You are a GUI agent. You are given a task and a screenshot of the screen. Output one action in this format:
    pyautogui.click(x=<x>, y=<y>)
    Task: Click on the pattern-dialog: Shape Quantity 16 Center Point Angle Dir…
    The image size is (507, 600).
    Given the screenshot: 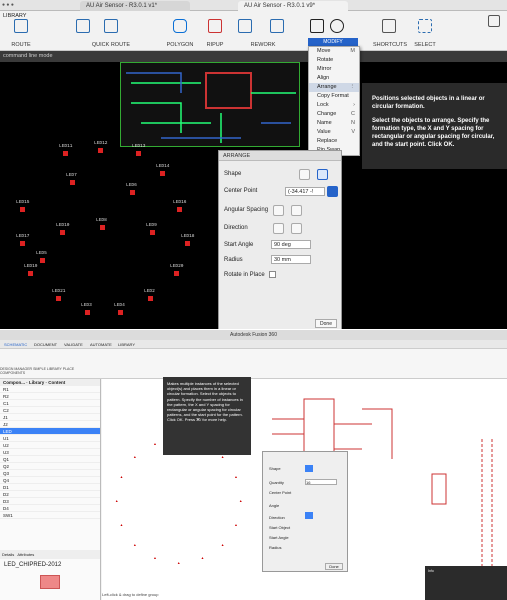 What is the action you would take?
    pyautogui.click(x=305, y=511)
    